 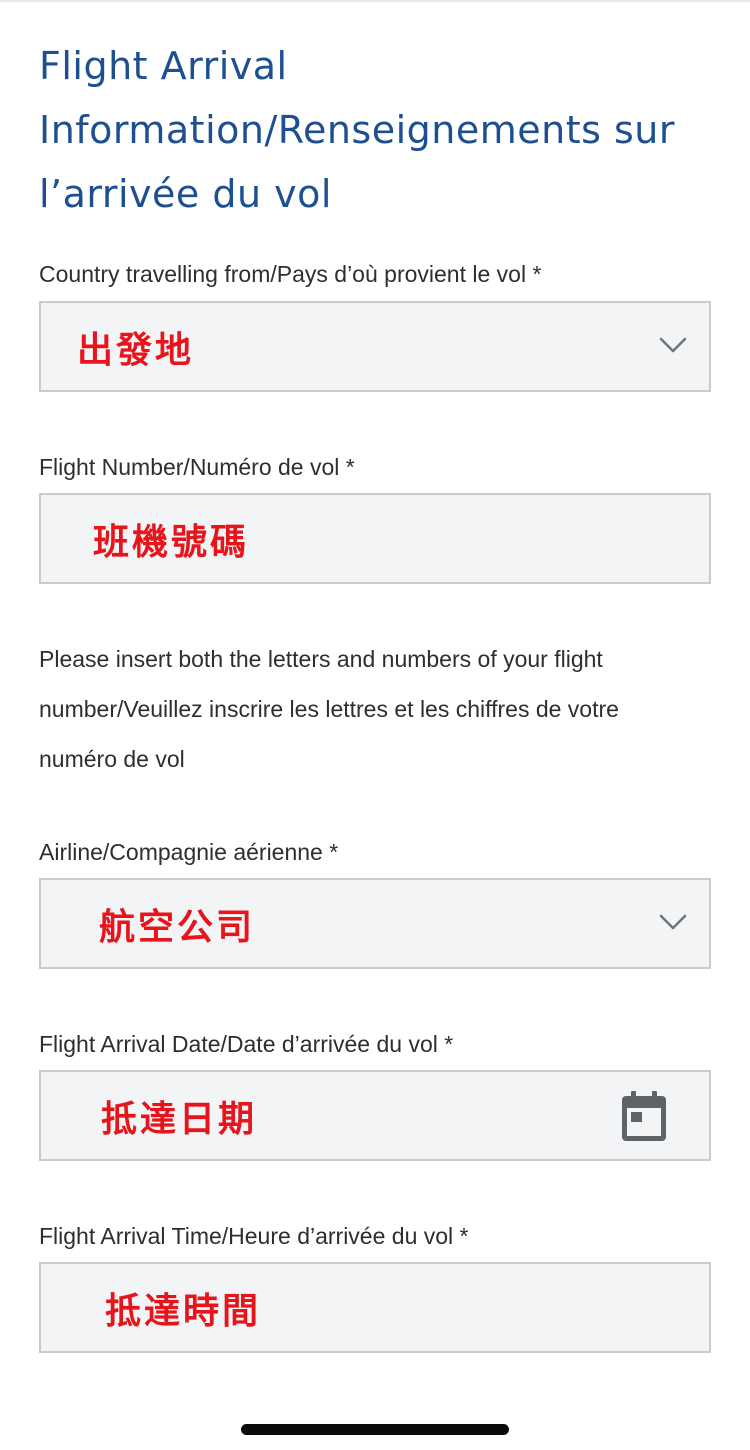 What do you see at coordinates (375, 538) in the screenshot?
I see `flight-number-field: 班機號碼` at bounding box center [375, 538].